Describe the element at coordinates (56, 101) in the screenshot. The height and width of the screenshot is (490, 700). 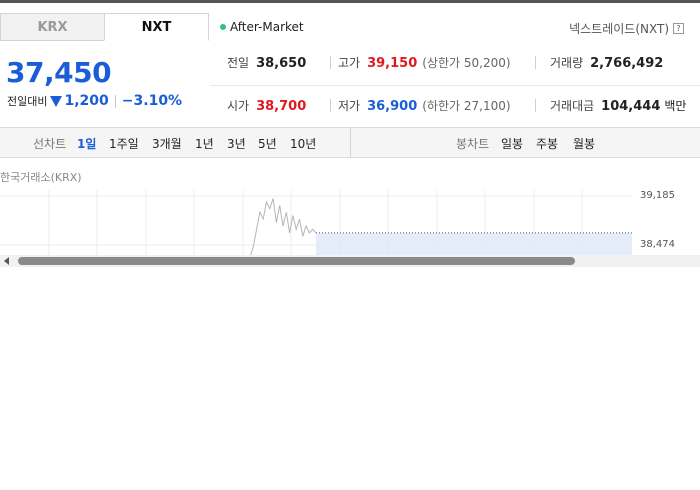
I see `down-triangle-icon` at that location.